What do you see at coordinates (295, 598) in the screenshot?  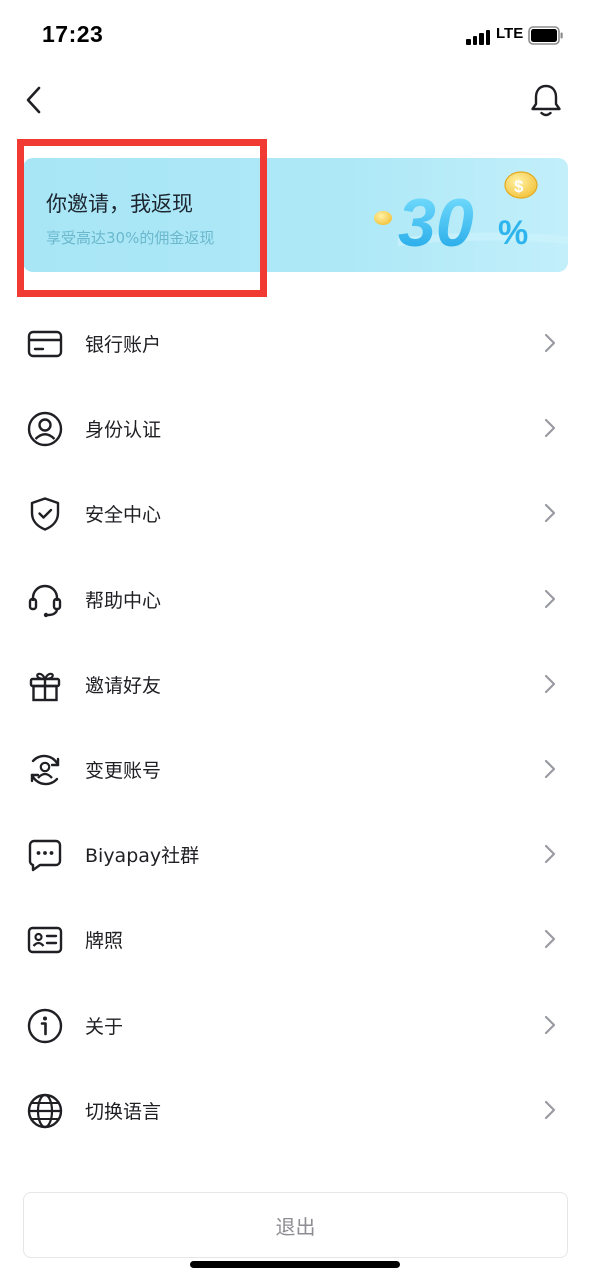 I see `menu-item-help-center: 帮助中心` at bounding box center [295, 598].